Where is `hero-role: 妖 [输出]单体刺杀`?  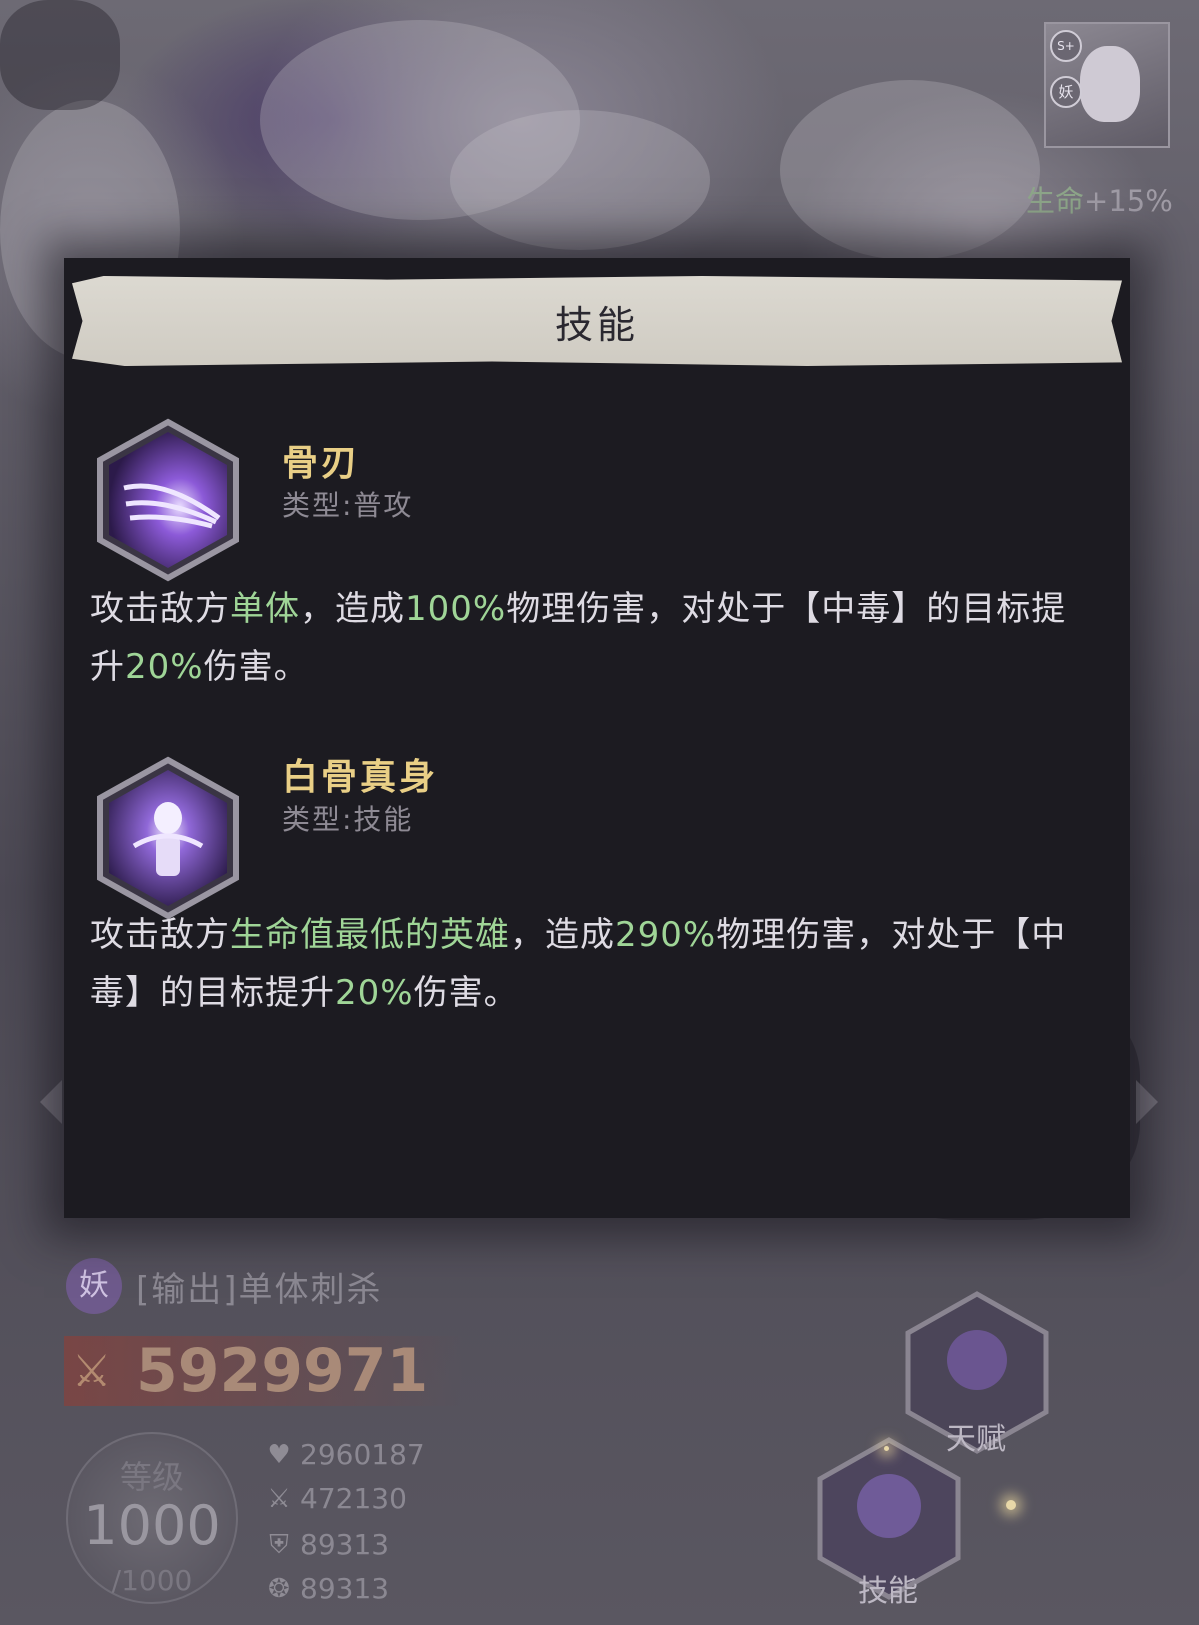 hero-role: 妖 [输出]单体刺杀 is located at coordinates (224, 1286).